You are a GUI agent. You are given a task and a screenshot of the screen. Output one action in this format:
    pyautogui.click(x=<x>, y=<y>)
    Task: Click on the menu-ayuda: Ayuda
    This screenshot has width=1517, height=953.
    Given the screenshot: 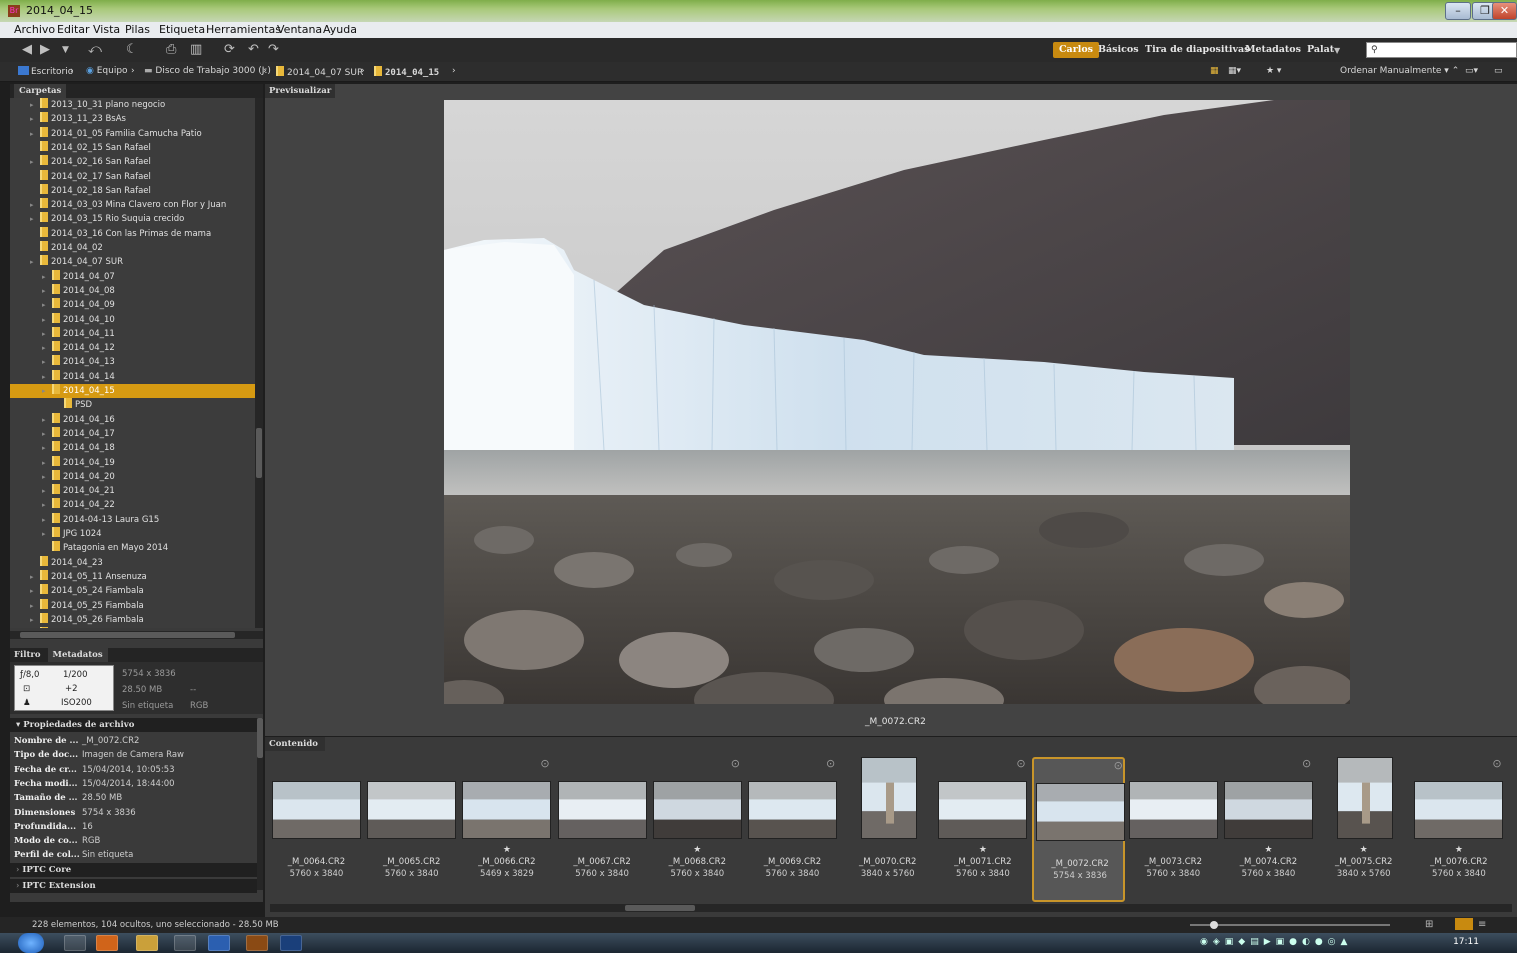 What is the action you would take?
    pyautogui.click(x=340, y=29)
    